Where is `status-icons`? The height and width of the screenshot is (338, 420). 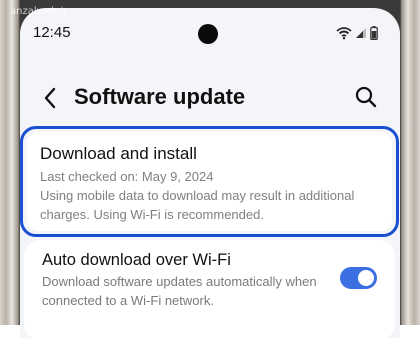 status-icons is located at coordinates (357, 33).